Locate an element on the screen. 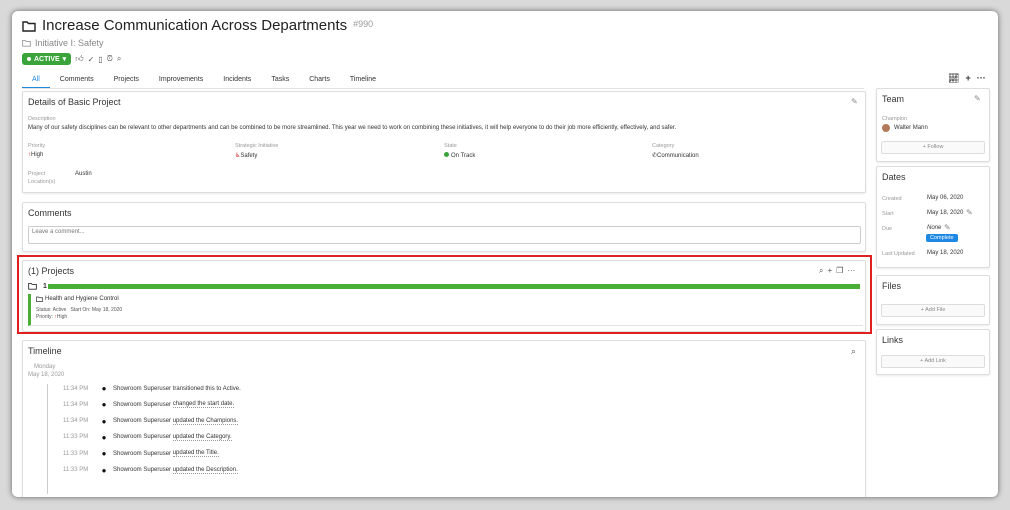 The height and width of the screenshot is (510, 1010). description-label: Description is located at coordinates (42, 119).